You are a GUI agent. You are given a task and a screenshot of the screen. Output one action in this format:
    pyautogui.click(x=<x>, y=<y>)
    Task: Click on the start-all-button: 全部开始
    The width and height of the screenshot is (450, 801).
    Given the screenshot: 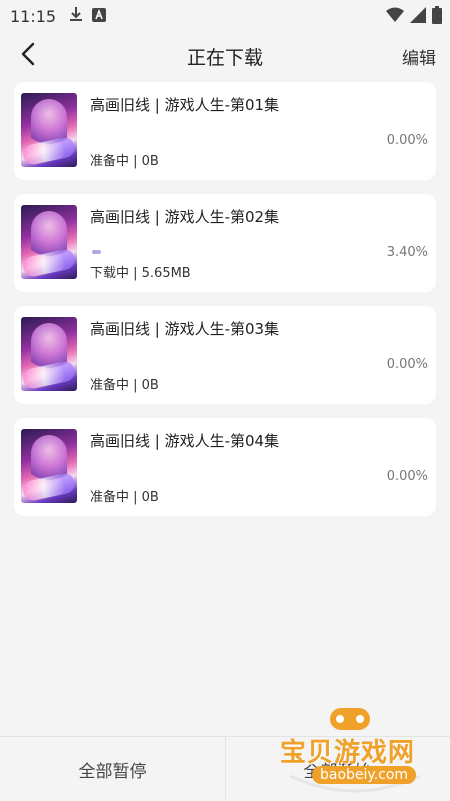 What is the action you would take?
    pyautogui.click(x=337, y=769)
    